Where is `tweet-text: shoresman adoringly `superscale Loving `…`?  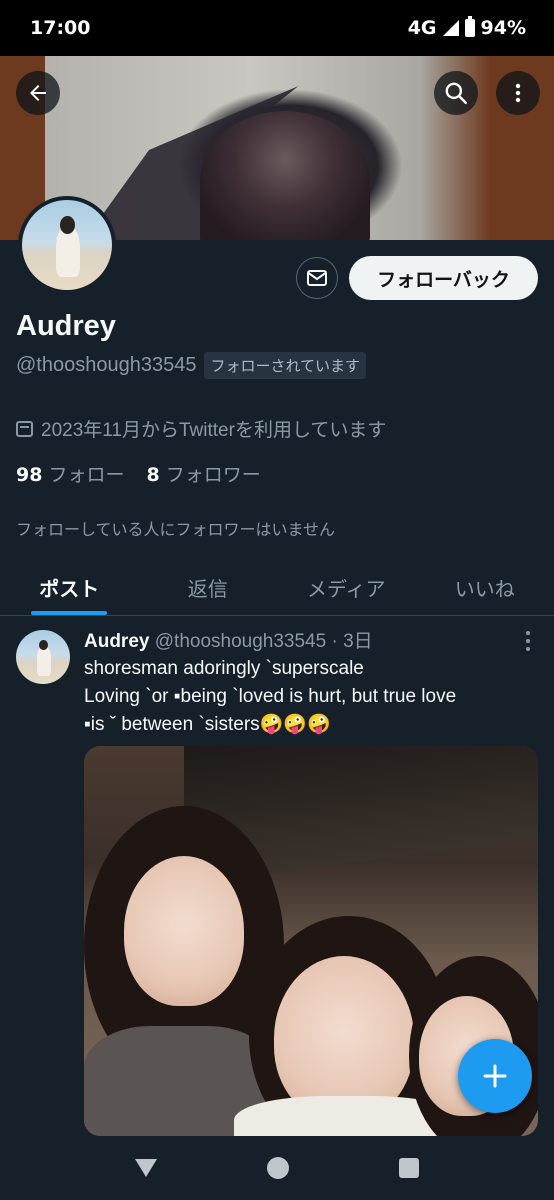 tweet-text: shoresman adoringly `superscale Loving `… is located at coordinates (309, 697).